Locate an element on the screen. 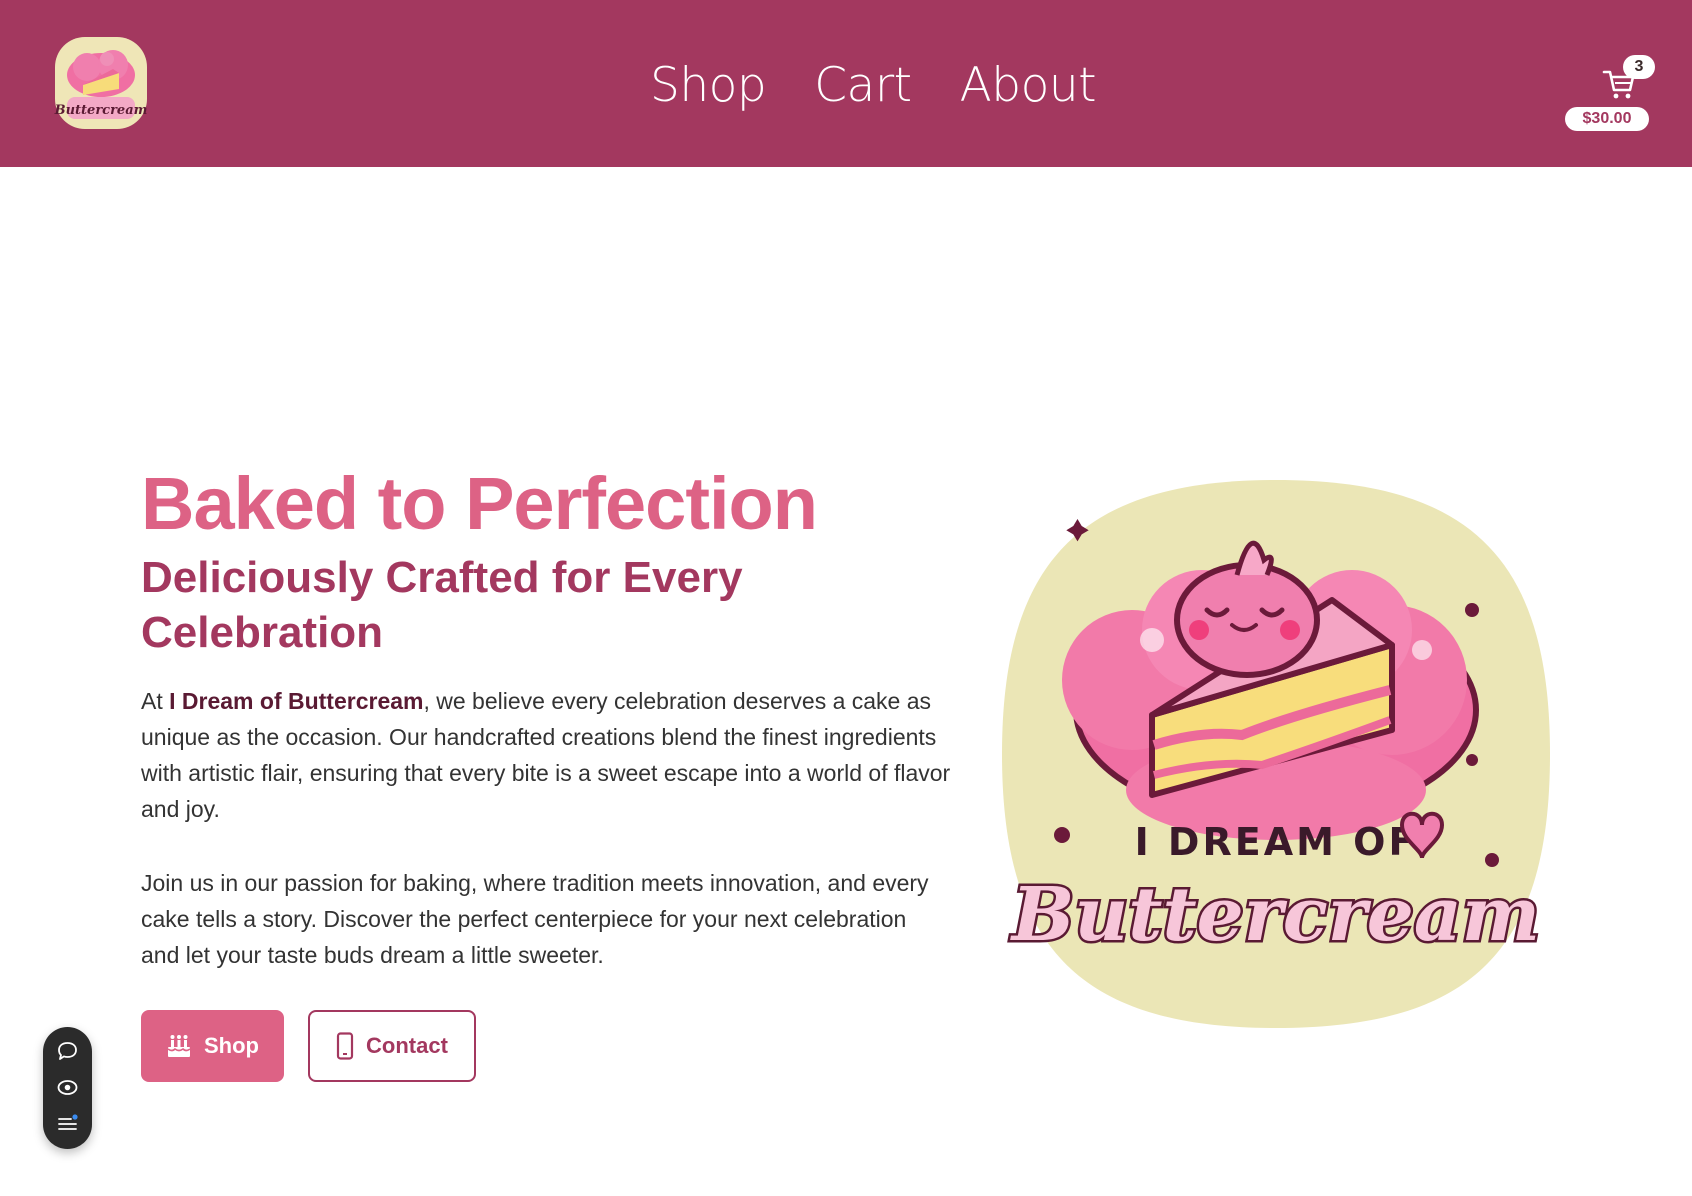 This screenshot has height=1196, width=1692. menu-list-icon is located at coordinates (67, 1123).